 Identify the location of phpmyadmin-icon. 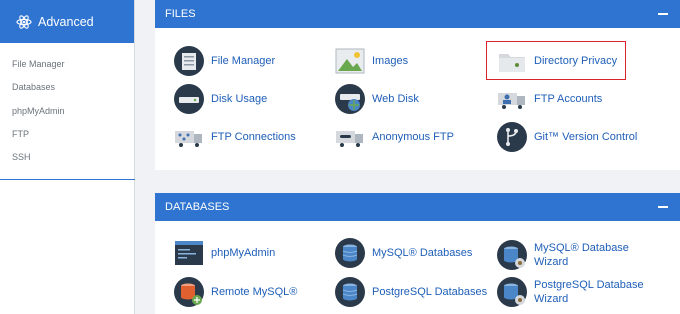
(189, 253).